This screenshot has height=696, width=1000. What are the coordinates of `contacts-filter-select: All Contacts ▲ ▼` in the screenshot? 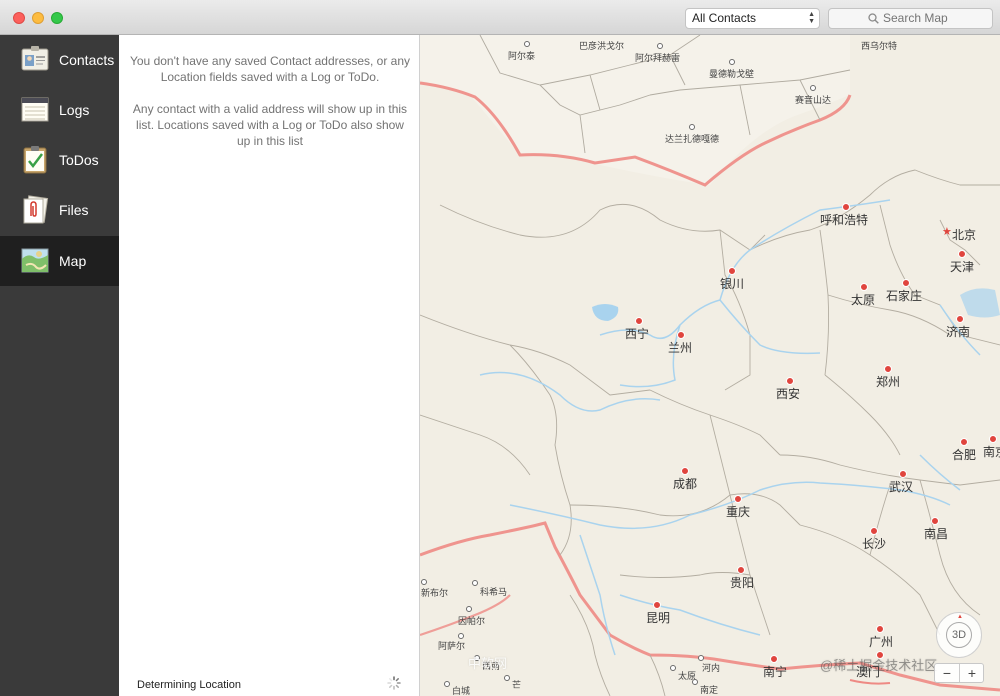 It's located at (752, 18).